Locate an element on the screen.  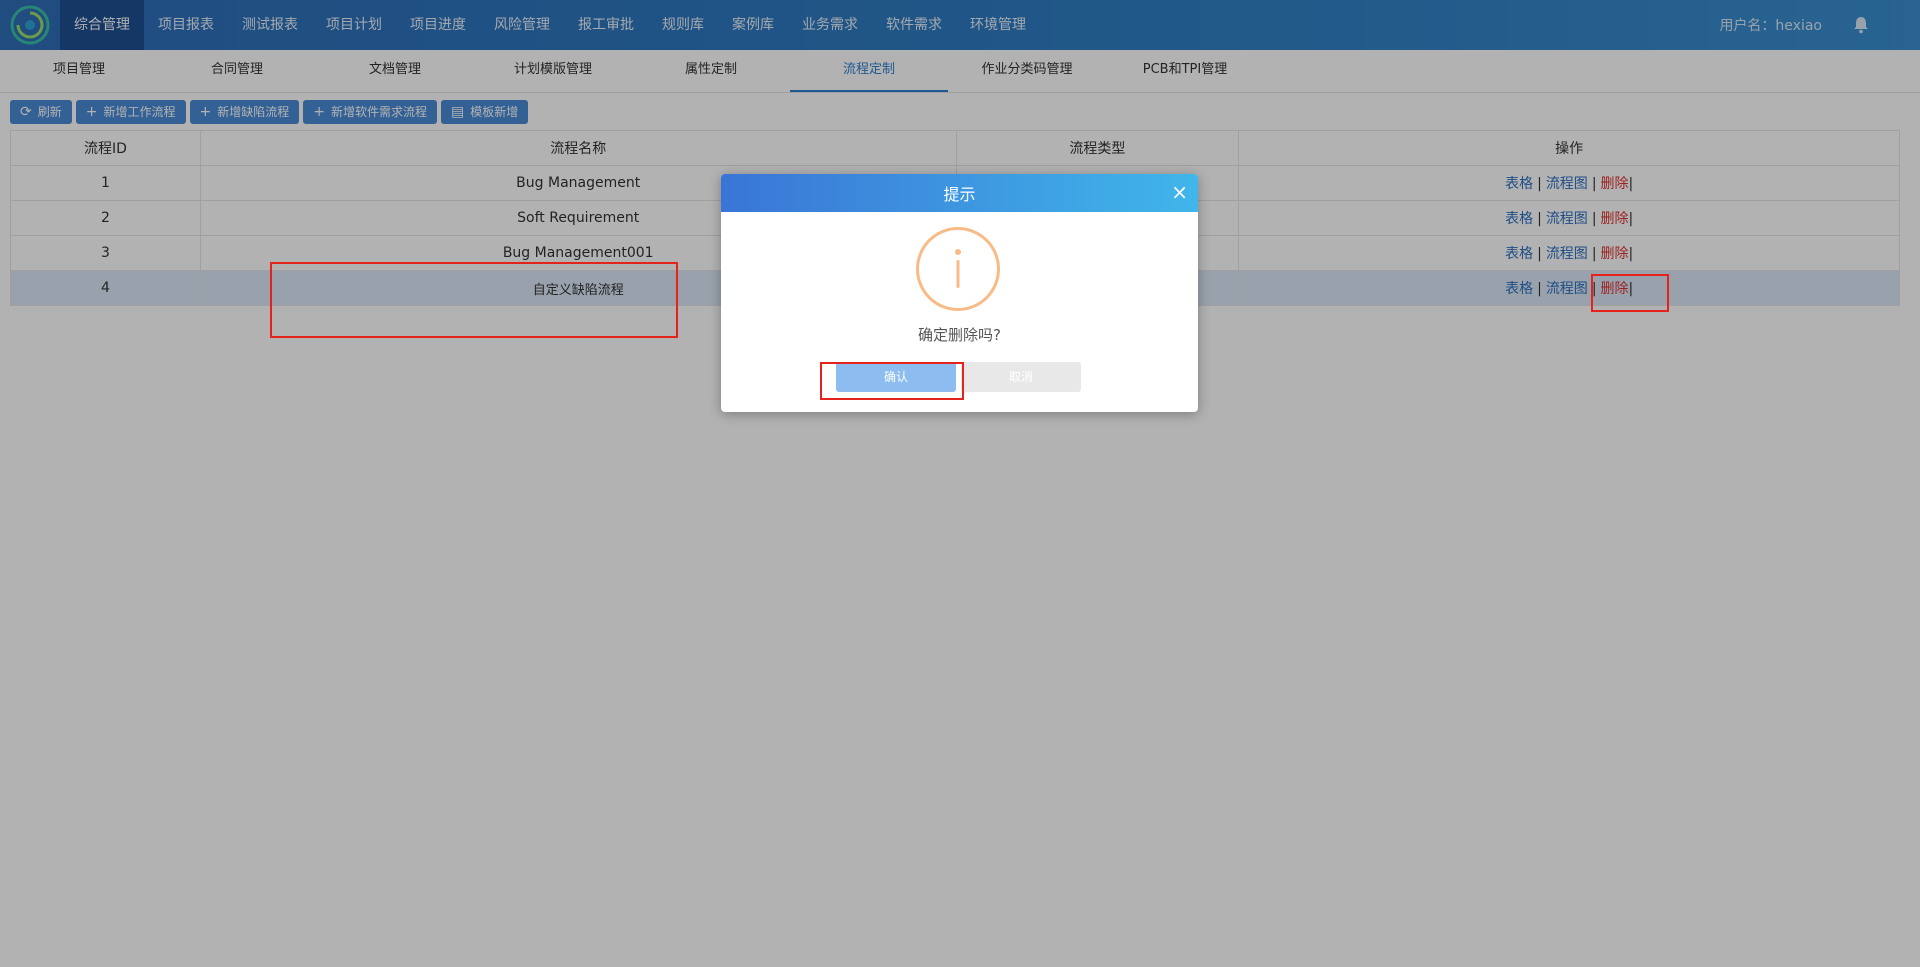
dialog-title: 提示 is located at coordinates (959, 194).